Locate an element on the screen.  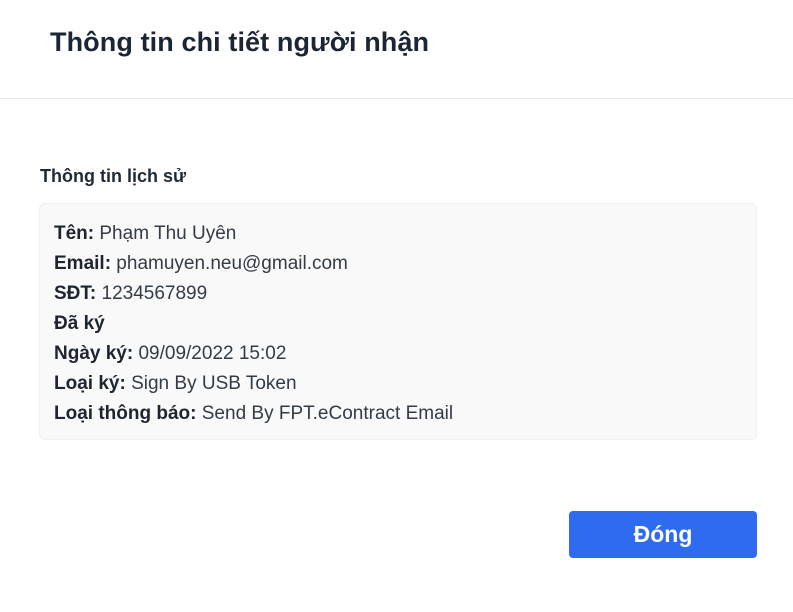
notify-type-label: Loại thông báo: is located at coordinates (125, 413).